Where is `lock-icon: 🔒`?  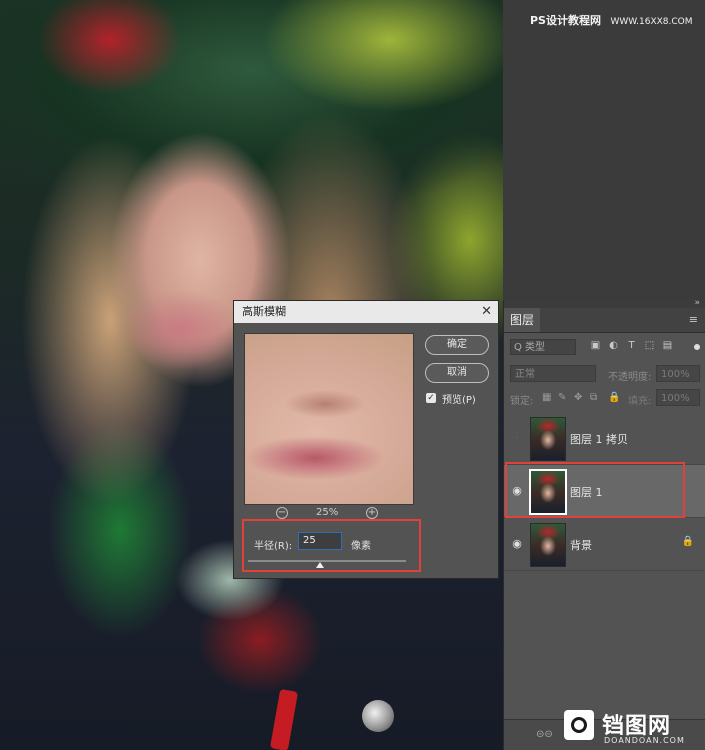 lock-icon: 🔒 is located at coordinates (687, 541).